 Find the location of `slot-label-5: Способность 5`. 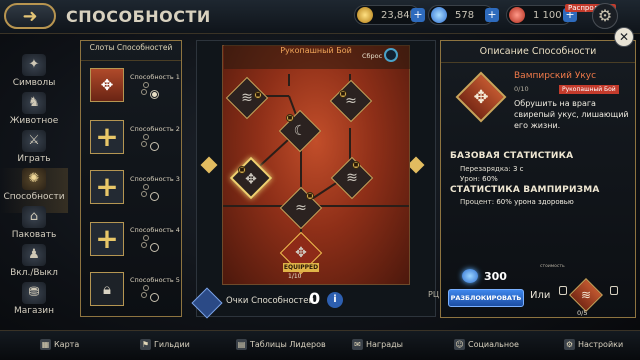

slot-label-5: Способность 5 is located at coordinates (155, 280).